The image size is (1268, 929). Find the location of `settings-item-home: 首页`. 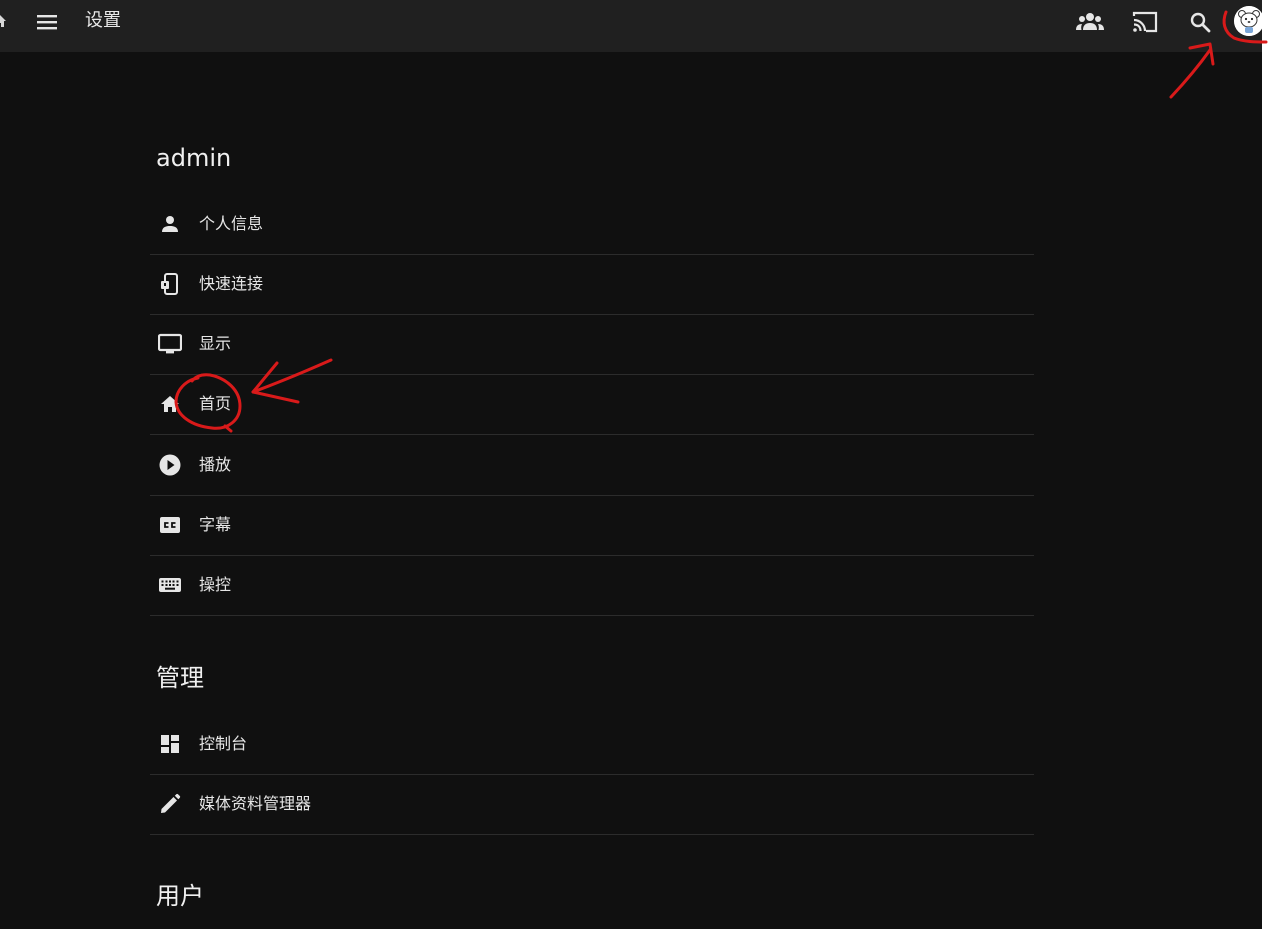

settings-item-home: 首页 is located at coordinates (592, 404).